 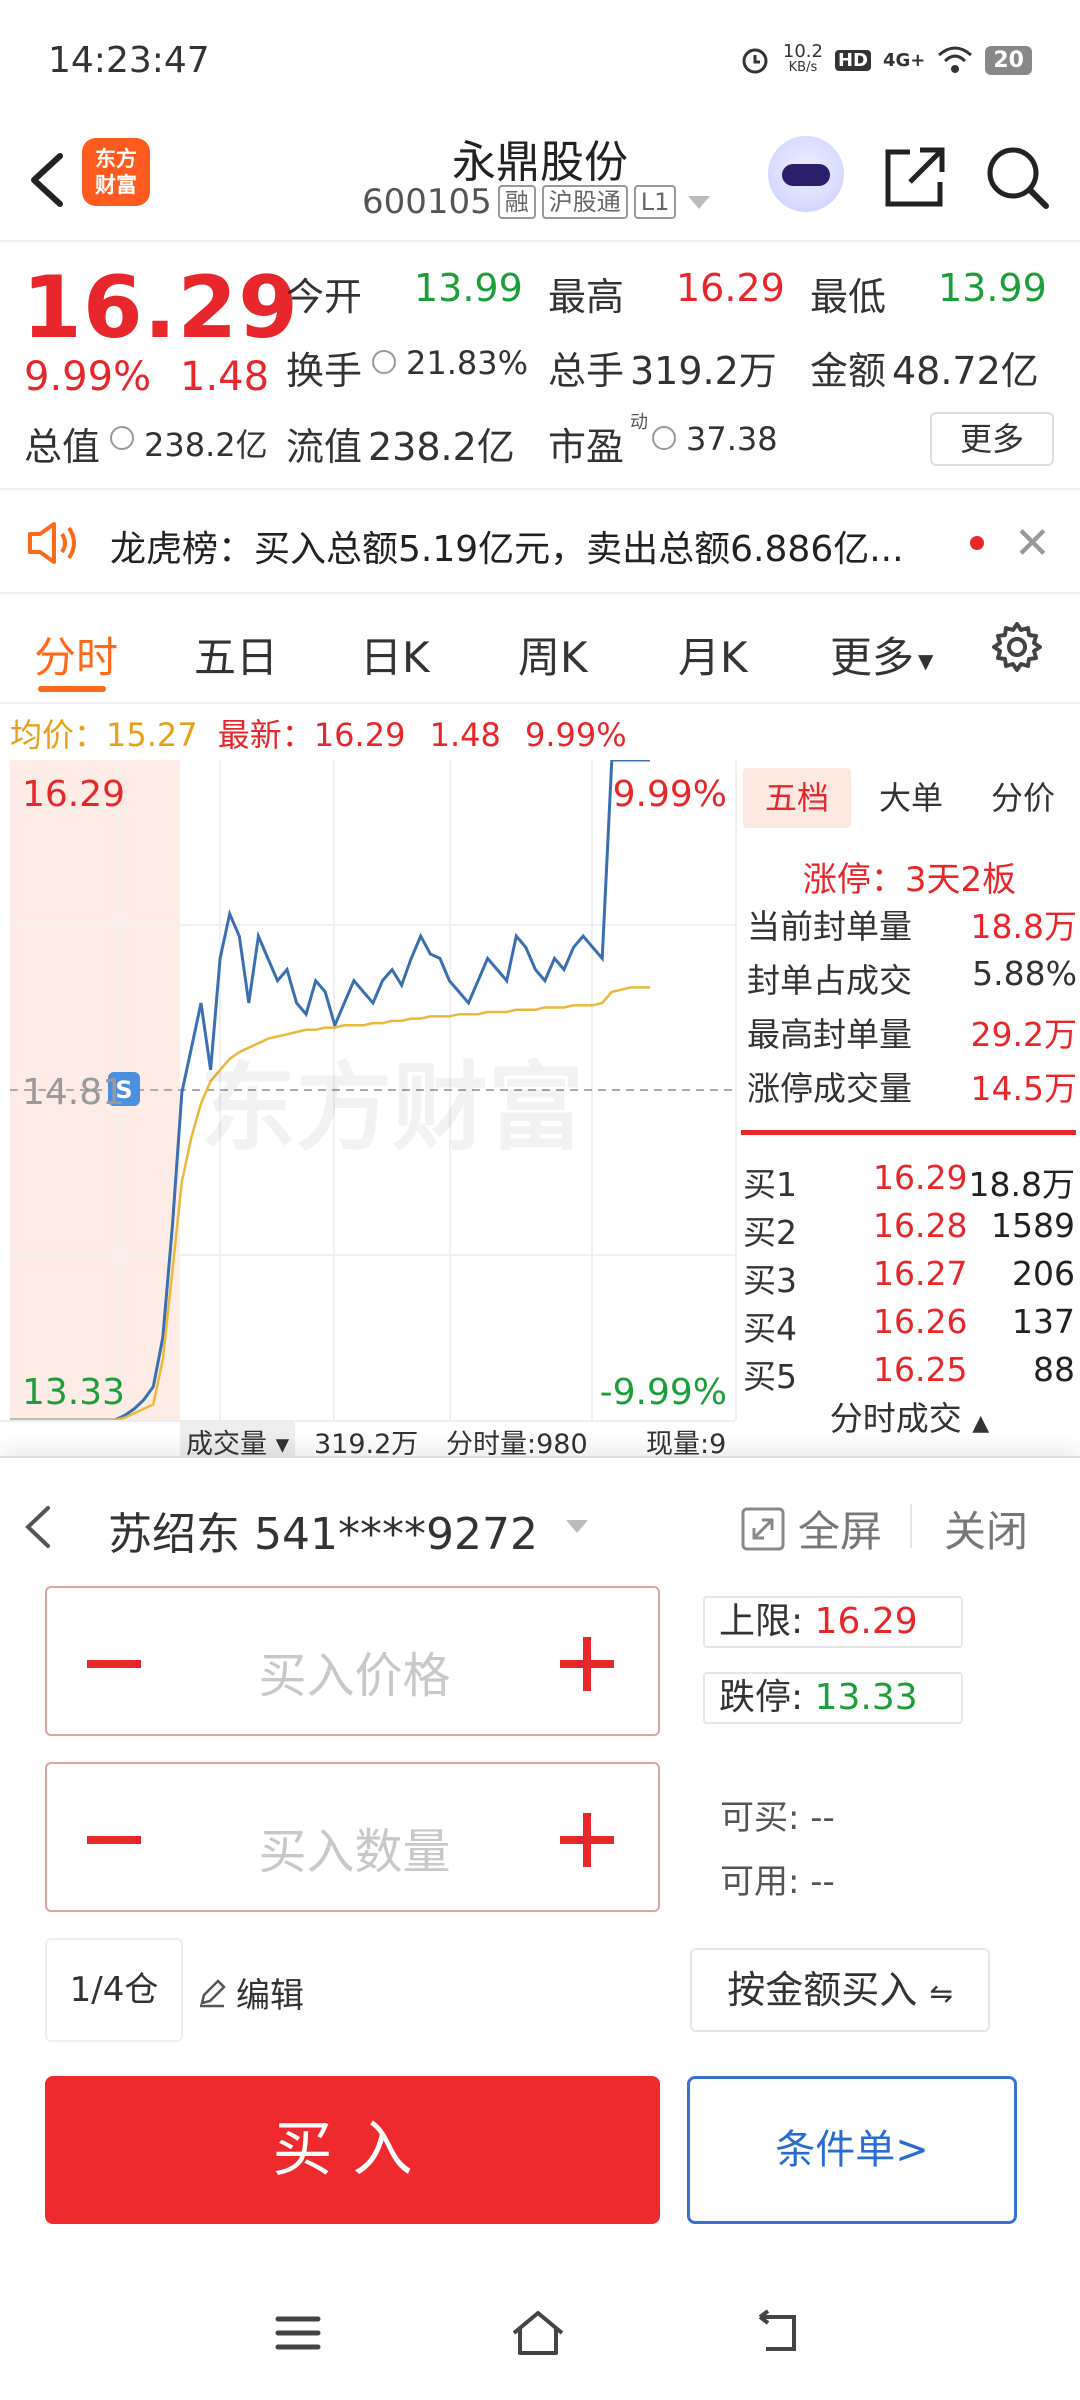 I want to click on tab-five-levels: 五档, so click(x=797, y=798).